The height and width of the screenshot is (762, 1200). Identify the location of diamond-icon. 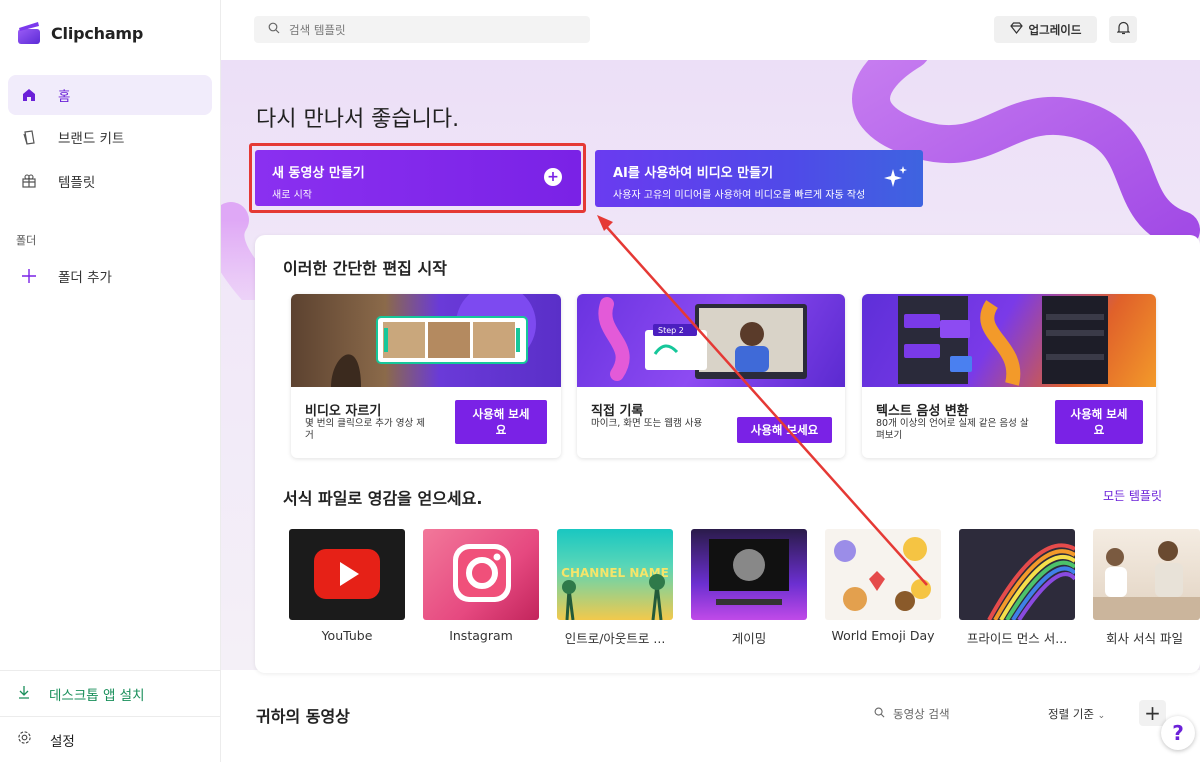
(1016, 29).